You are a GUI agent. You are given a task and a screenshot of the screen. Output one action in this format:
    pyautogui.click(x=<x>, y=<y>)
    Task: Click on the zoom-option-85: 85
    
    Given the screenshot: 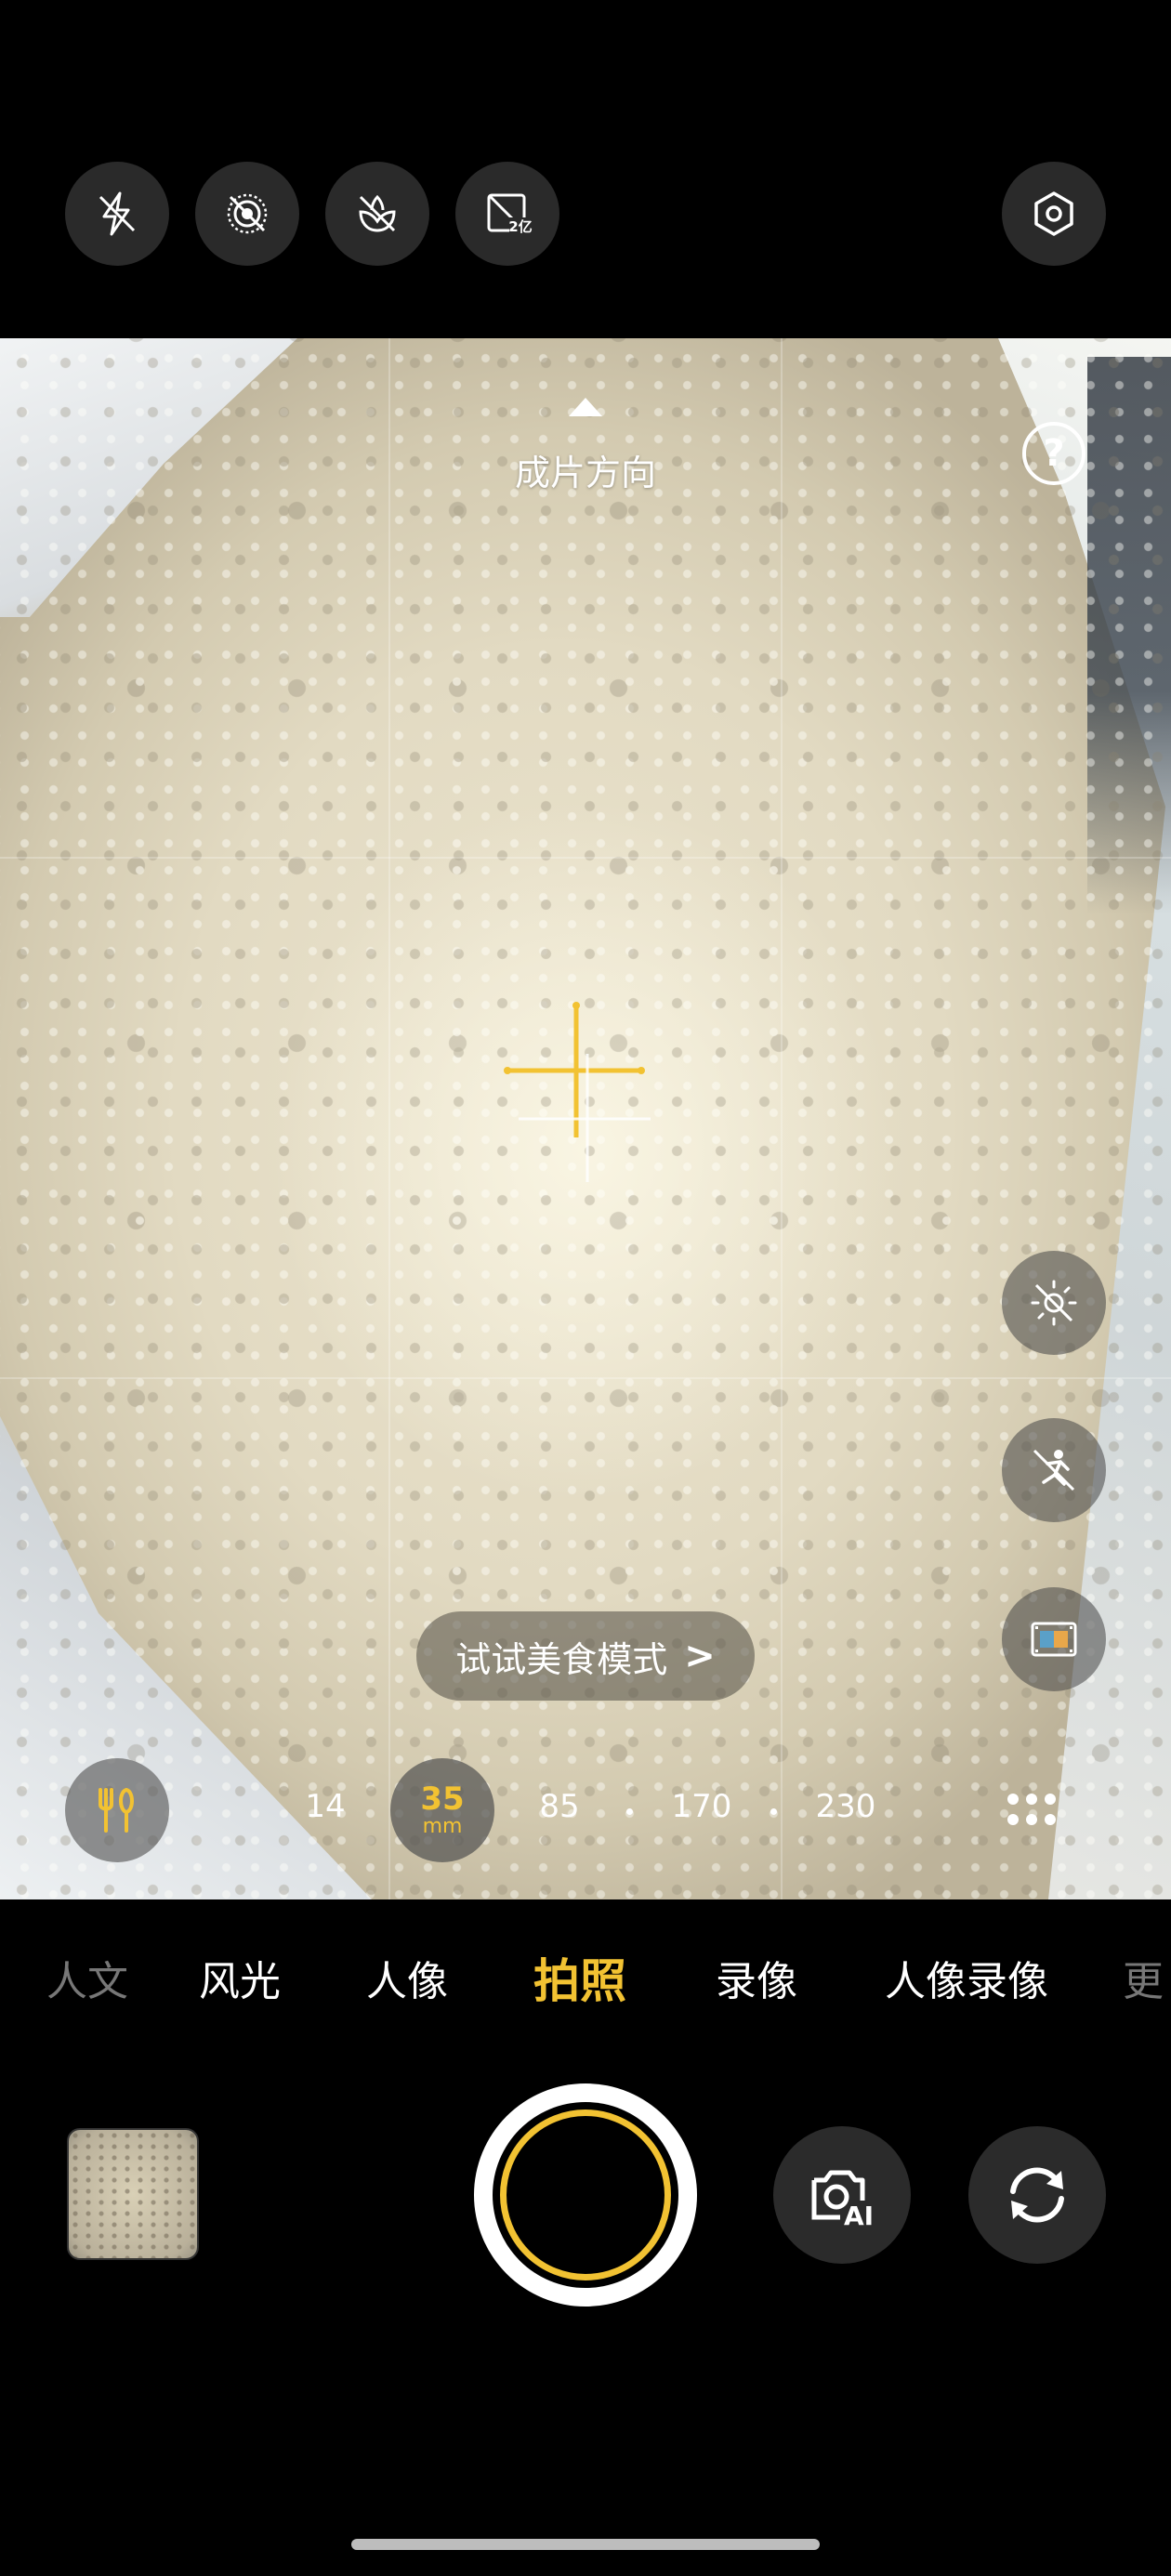 What is the action you would take?
    pyautogui.click(x=560, y=1806)
    